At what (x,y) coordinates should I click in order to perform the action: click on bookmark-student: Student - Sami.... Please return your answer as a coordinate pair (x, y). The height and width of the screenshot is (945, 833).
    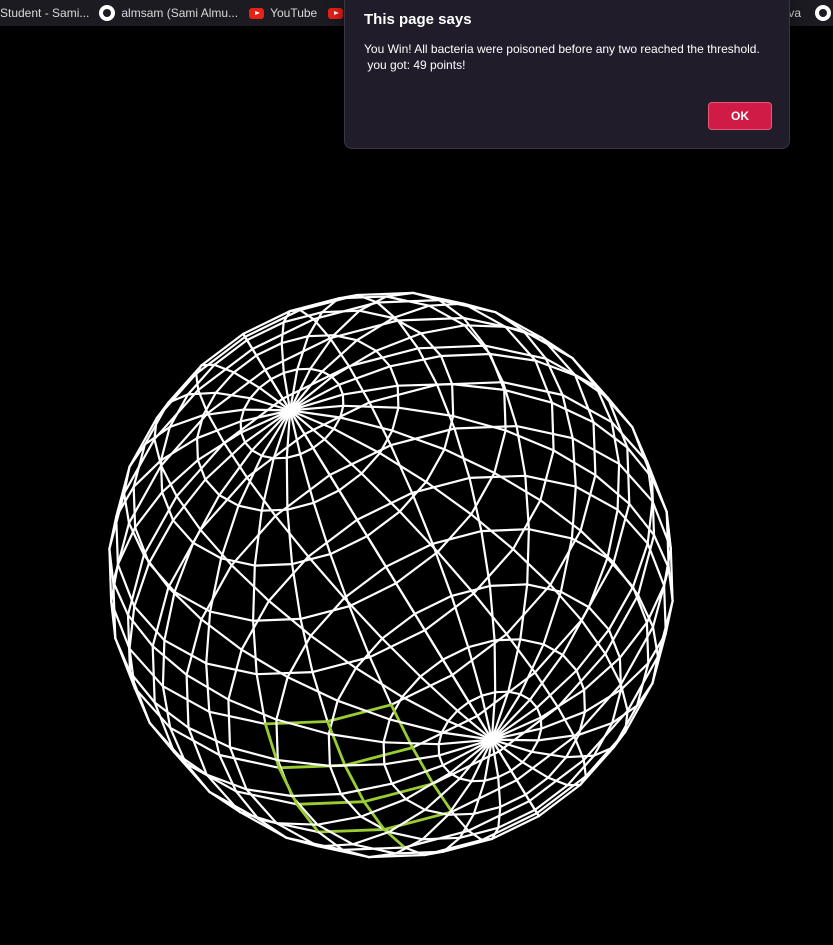
    Looking at the image, I should click on (47, 13).